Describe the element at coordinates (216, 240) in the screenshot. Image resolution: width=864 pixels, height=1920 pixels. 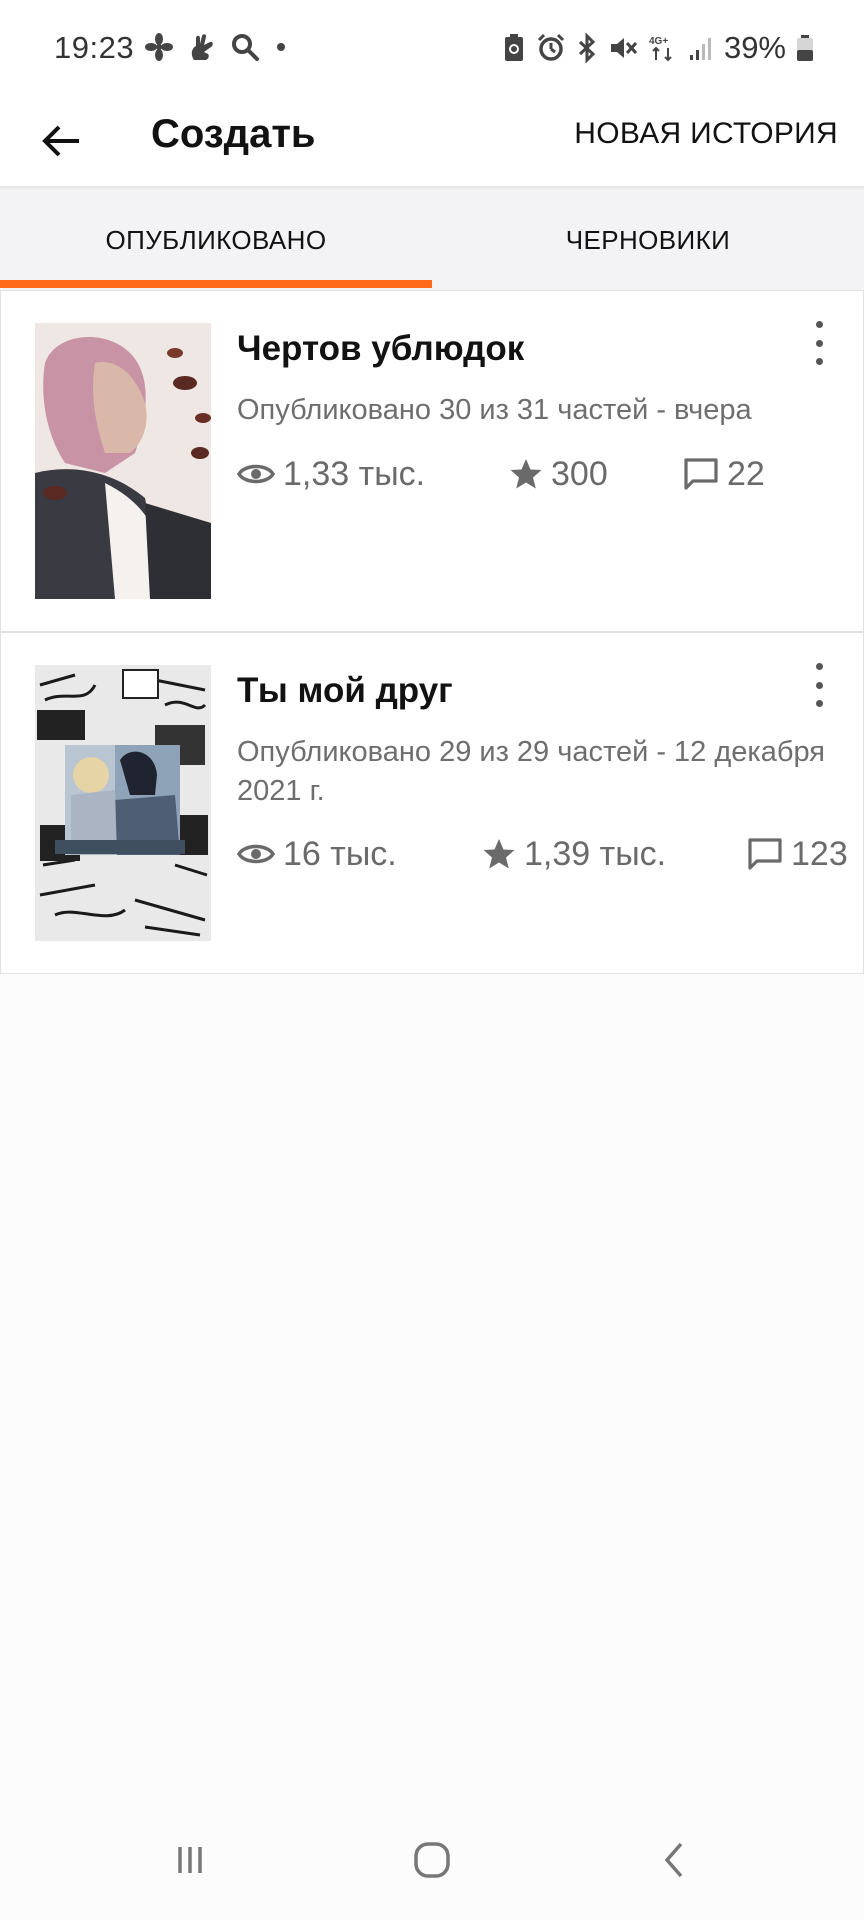
I see `tab-published: ОПУБЛИКОВАНО` at that location.